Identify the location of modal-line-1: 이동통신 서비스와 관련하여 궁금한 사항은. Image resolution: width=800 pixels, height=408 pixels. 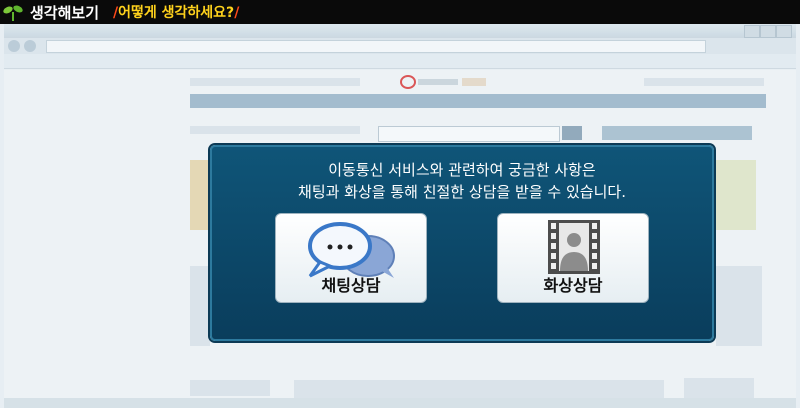
(462, 170).